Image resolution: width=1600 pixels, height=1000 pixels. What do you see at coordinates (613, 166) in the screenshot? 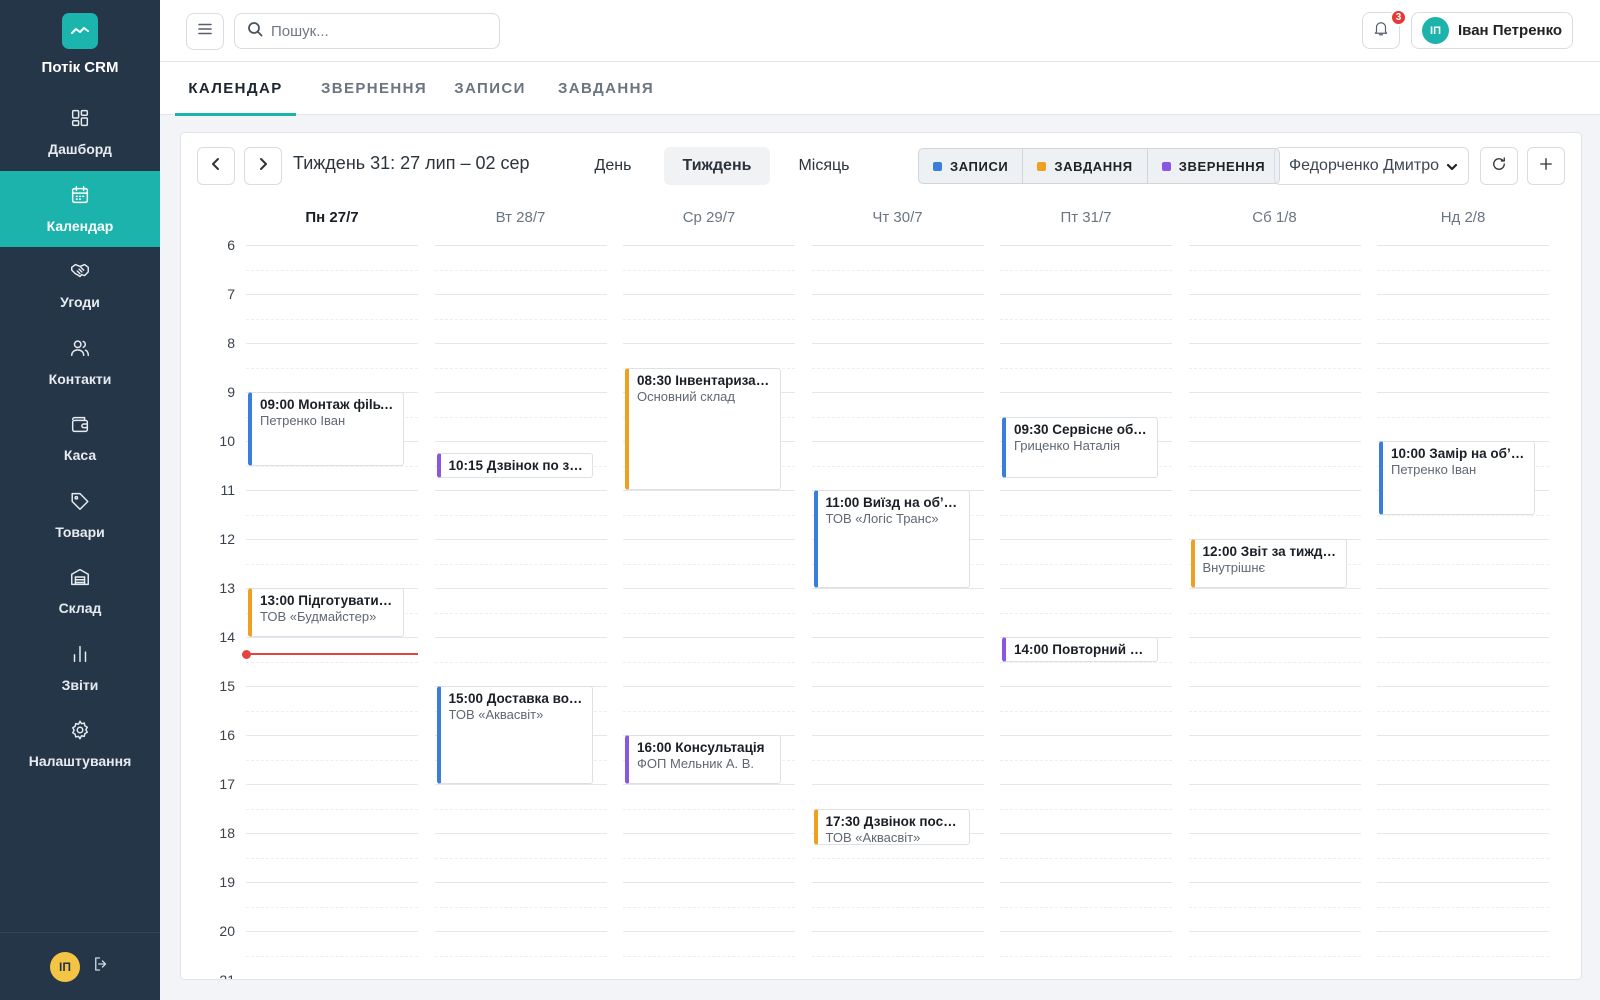
I see `view-day-button: День` at bounding box center [613, 166].